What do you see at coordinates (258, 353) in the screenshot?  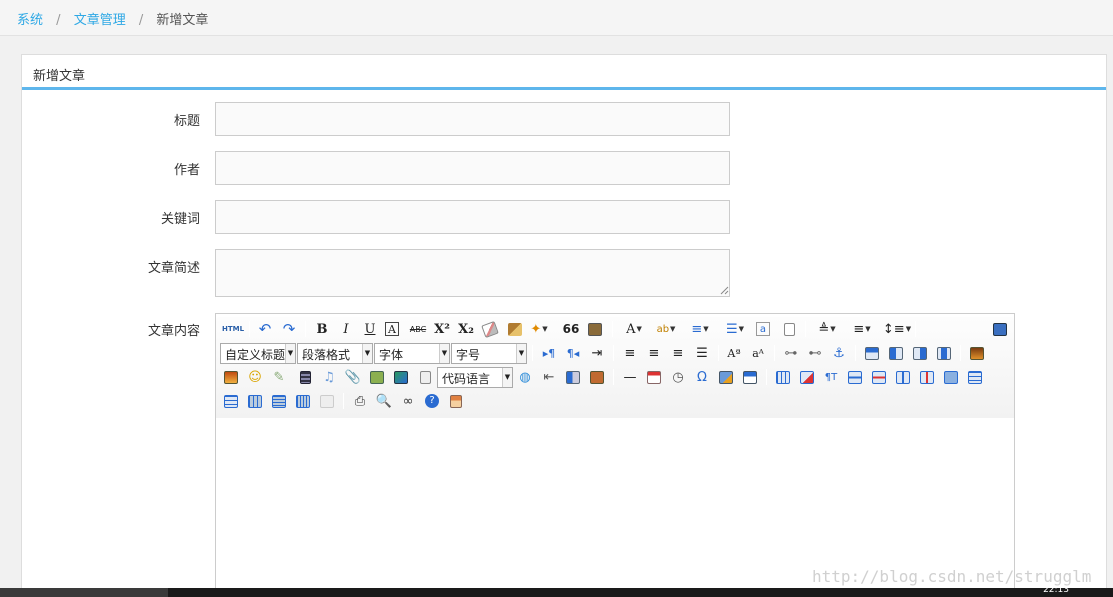 I see `custom-heading-select: 自定义标题 ▼` at bounding box center [258, 353].